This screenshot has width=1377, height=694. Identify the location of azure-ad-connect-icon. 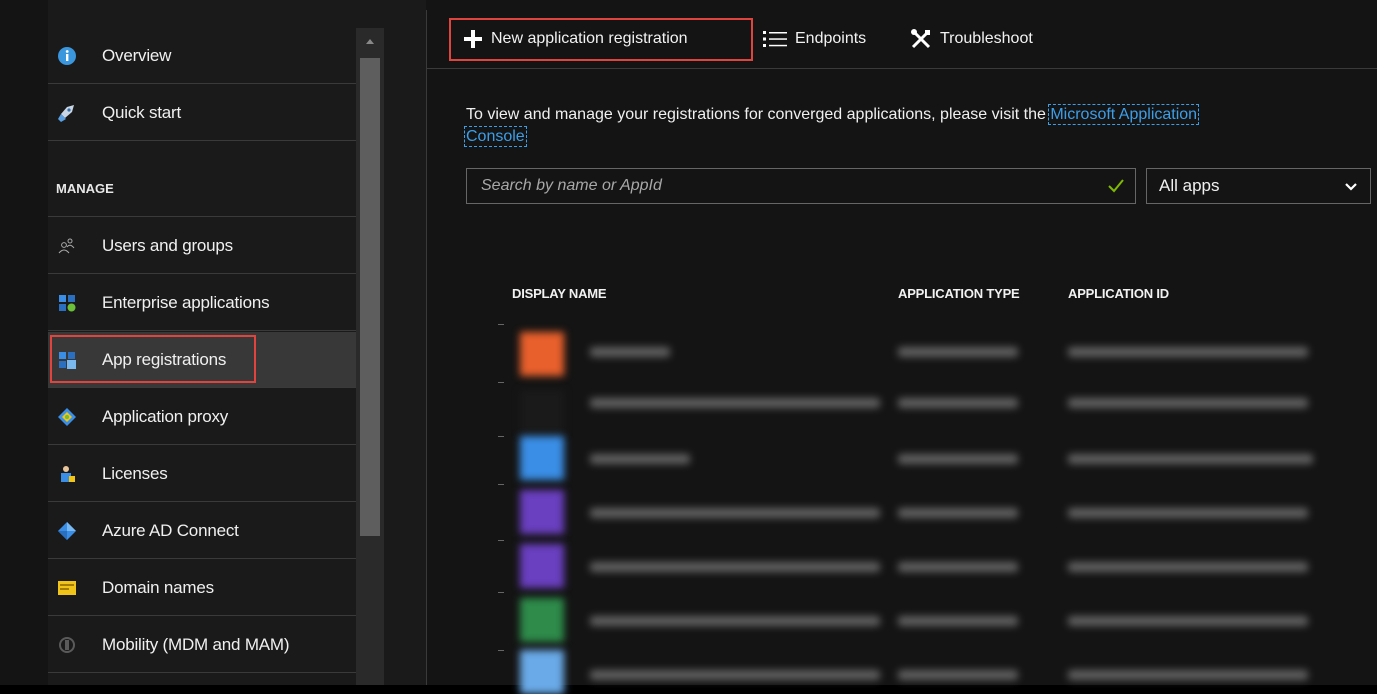
(67, 531).